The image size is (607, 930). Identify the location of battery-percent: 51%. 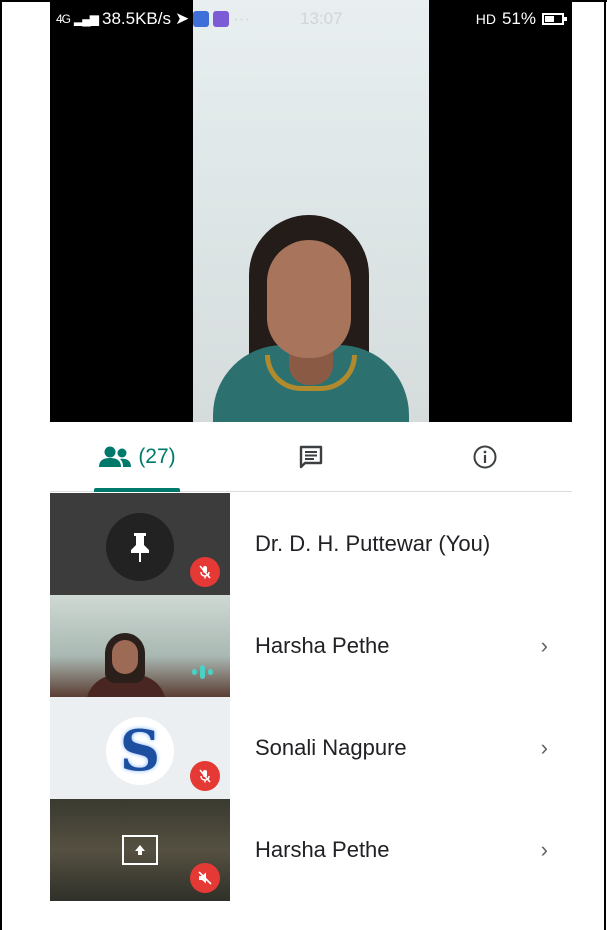
(518, 18).